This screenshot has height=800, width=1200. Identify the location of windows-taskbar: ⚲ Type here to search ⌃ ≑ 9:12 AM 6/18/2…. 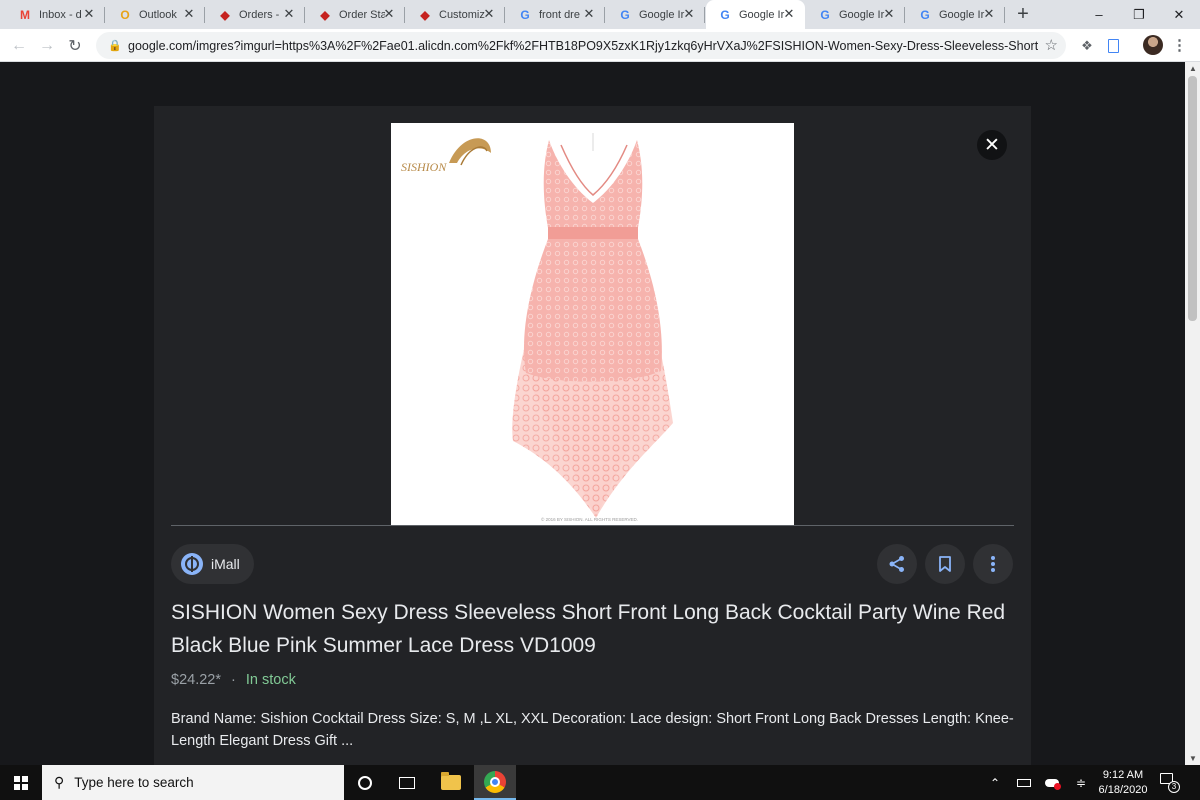
(600, 782).